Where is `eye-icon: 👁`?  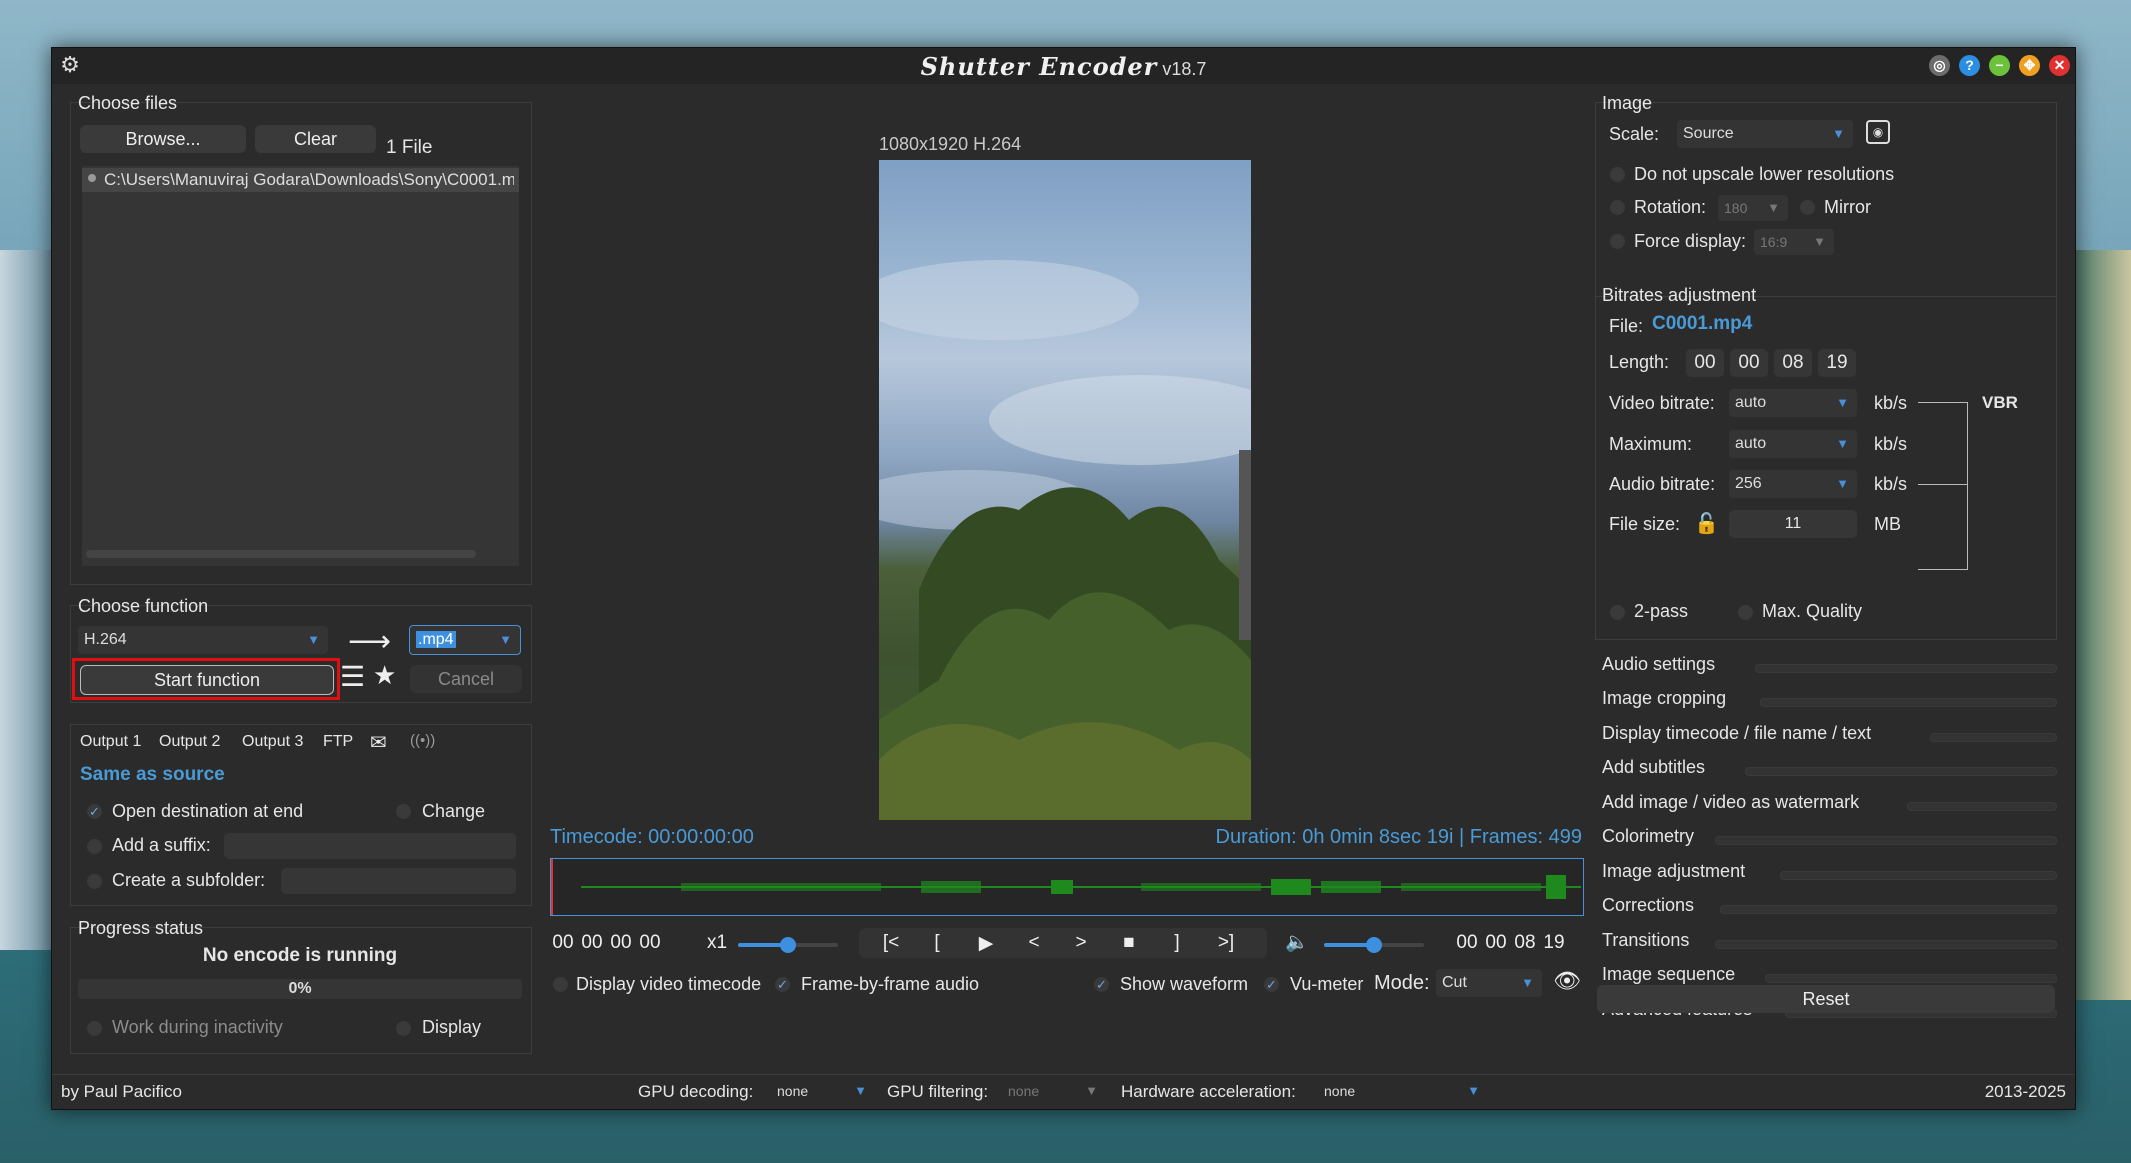 eye-icon: 👁 is located at coordinates (1567, 981).